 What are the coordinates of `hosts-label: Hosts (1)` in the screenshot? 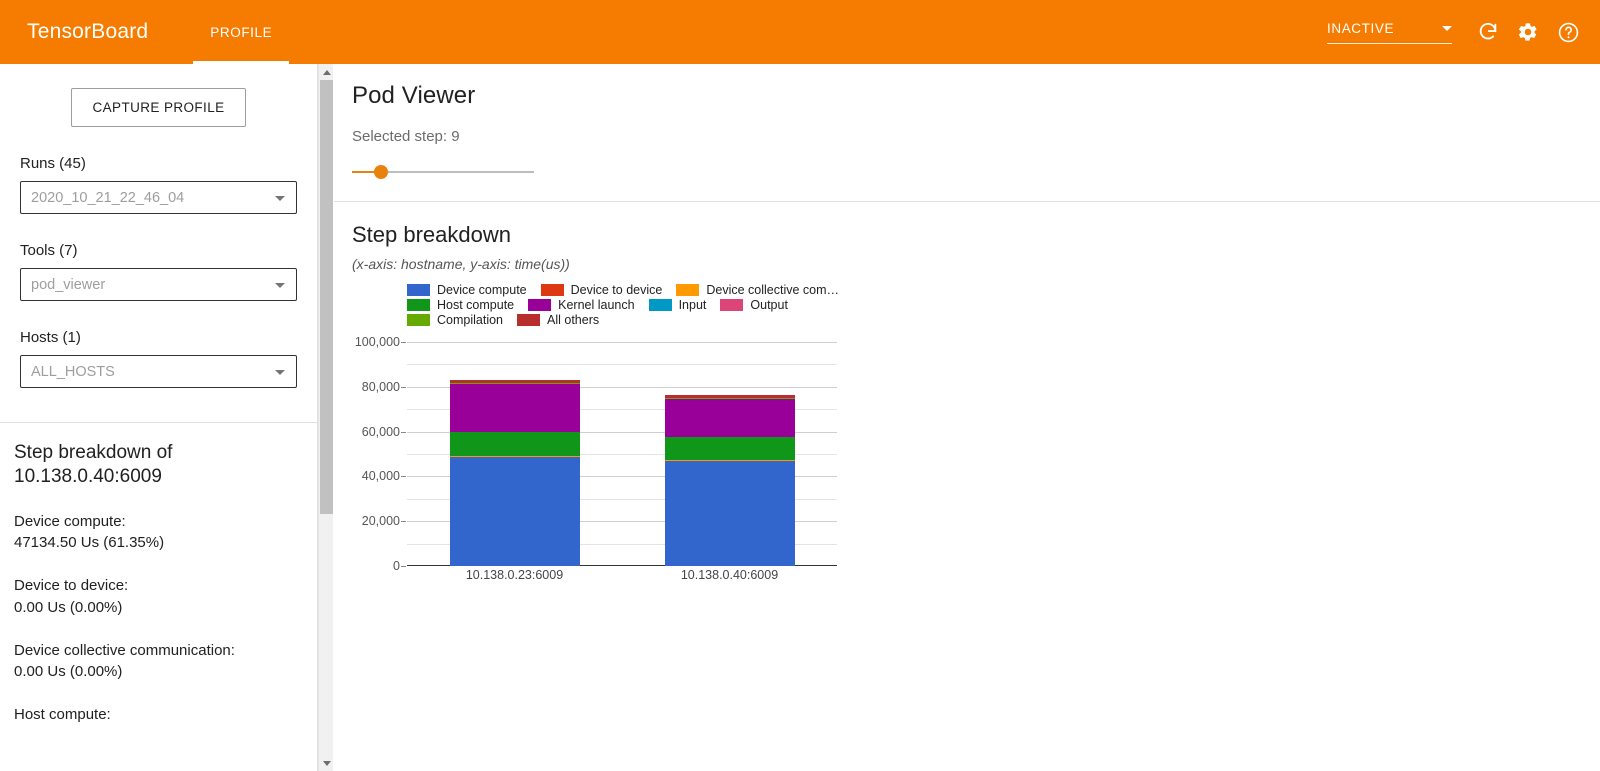 It's located at (50, 337).